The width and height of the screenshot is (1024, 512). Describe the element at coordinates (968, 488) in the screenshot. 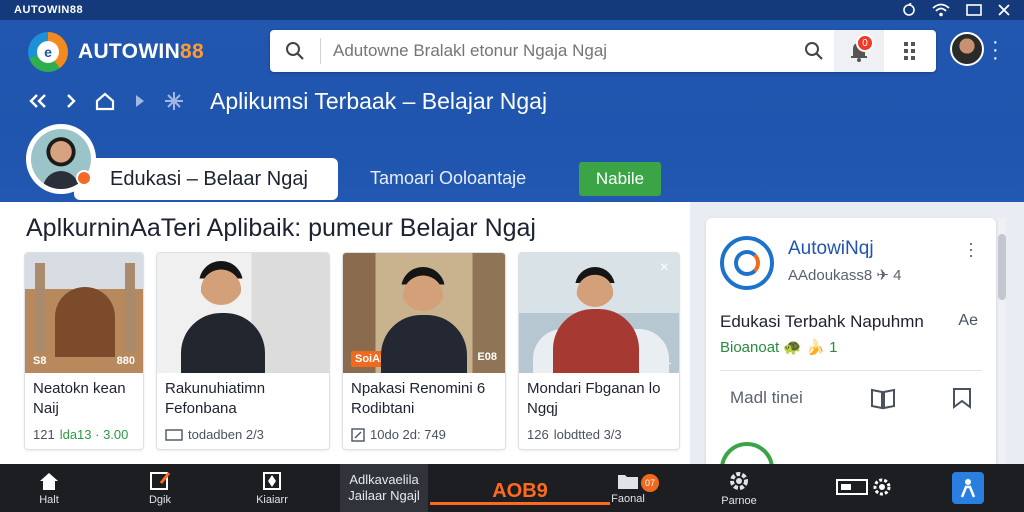

I see `accessibility-icon` at that location.